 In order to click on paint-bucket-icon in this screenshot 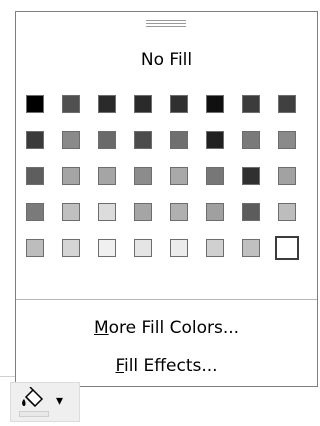, I will do `click(33, 397)`.